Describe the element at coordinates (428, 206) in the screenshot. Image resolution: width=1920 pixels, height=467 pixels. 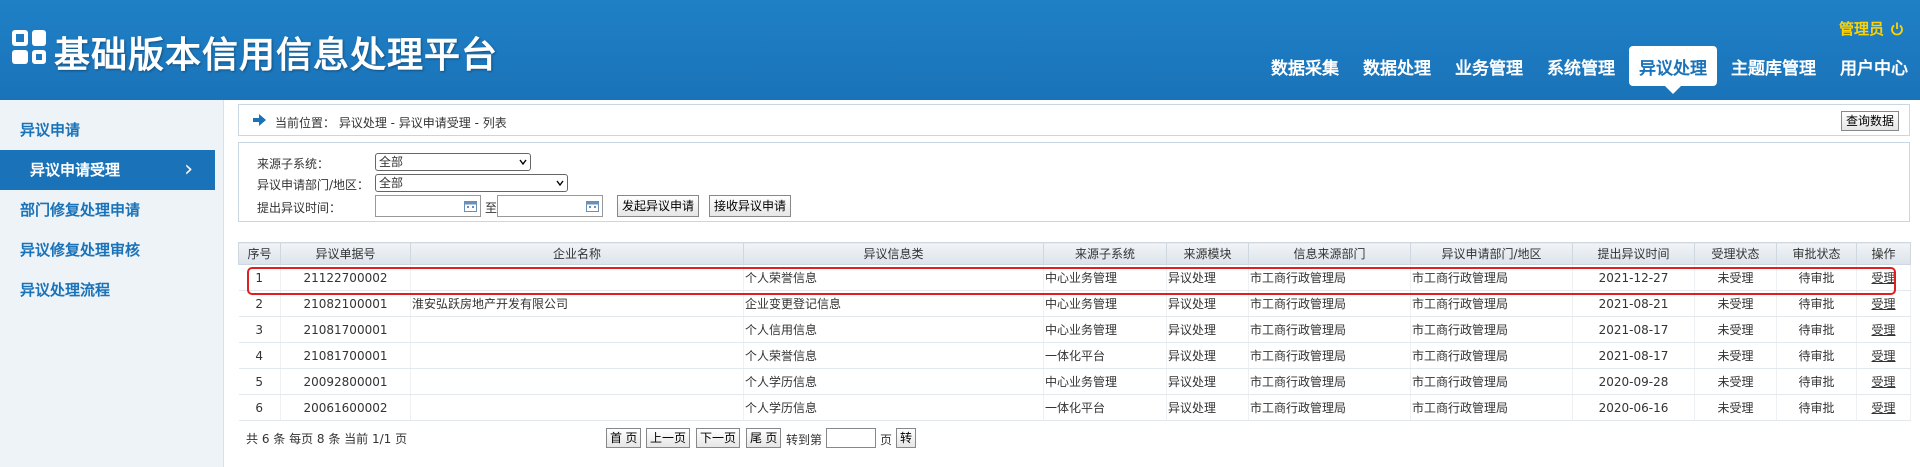
I see `start-date-input` at that location.